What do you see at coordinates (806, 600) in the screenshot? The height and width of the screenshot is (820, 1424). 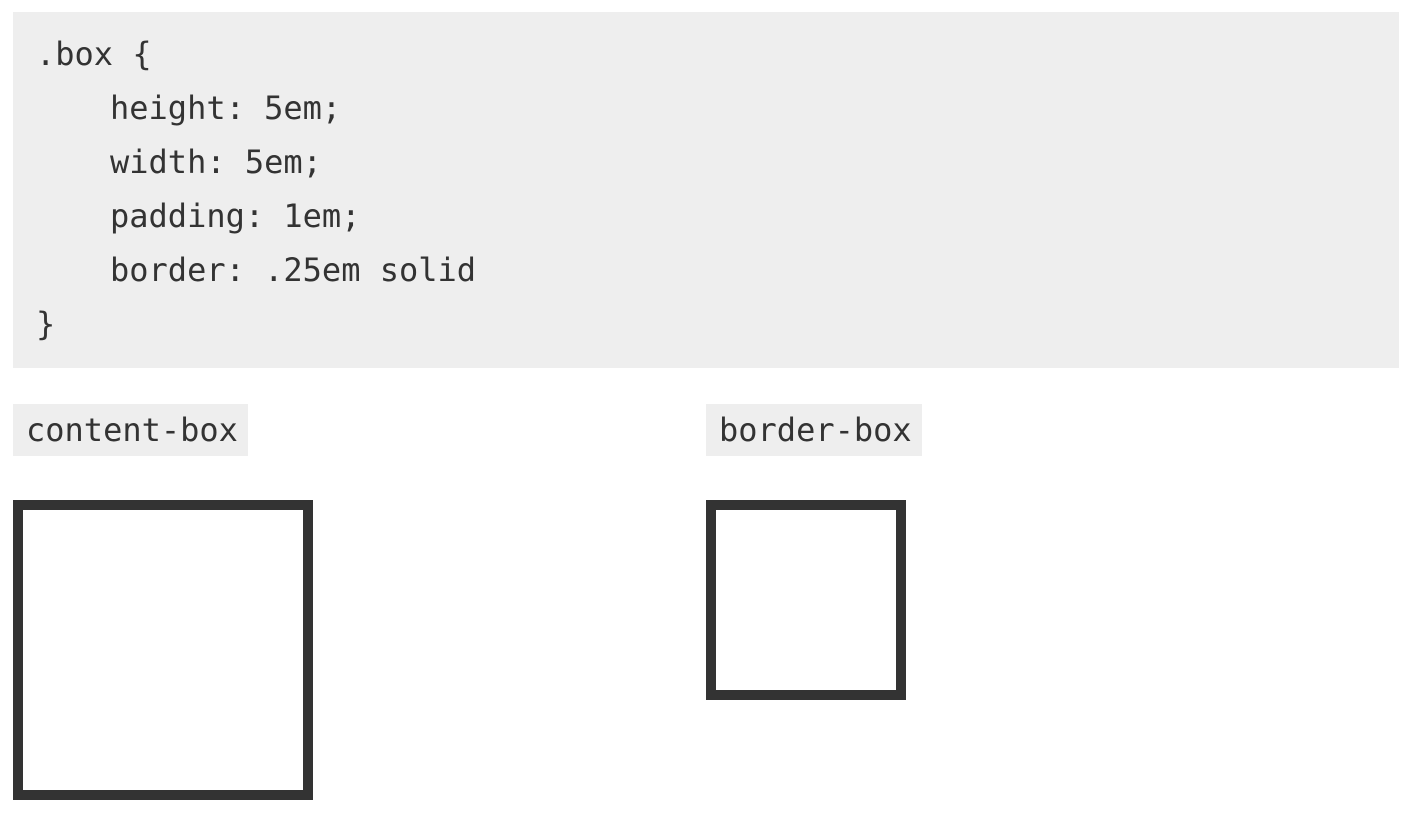 I see `border-box-demo` at bounding box center [806, 600].